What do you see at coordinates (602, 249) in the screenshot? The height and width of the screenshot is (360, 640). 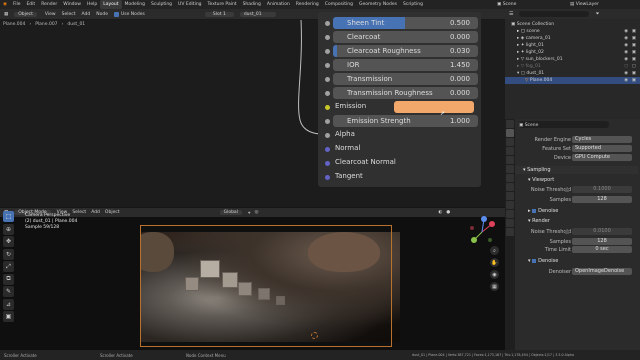 I see `time-limit-field: 0 sec` at bounding box center [602, 249].